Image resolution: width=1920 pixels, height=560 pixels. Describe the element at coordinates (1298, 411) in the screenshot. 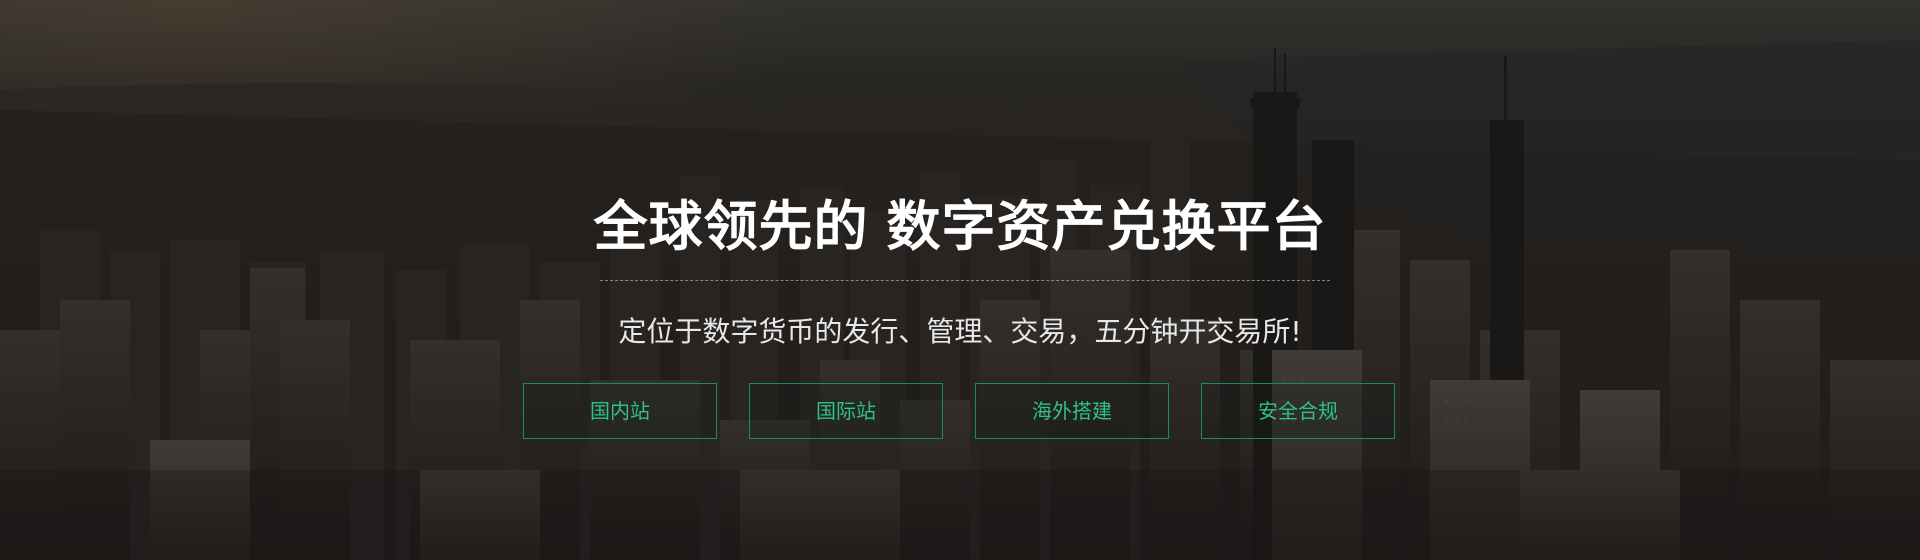

I see `security-compliance-button: 安全合规` at that location.